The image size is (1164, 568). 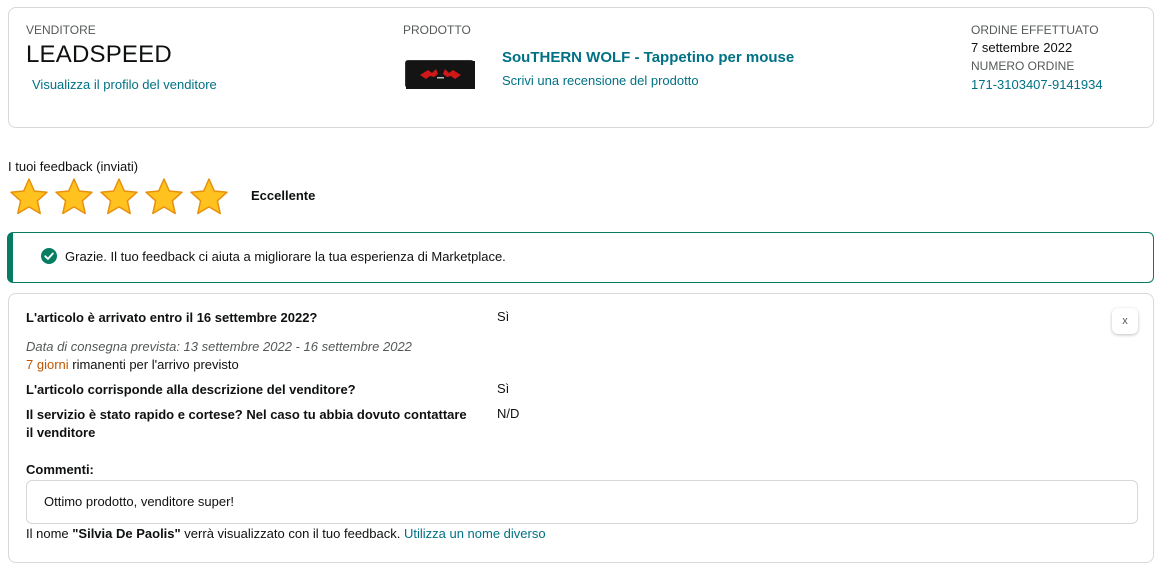 What do you see at coordinates (292, 533) in the screenshot?
I see `name-suffix: verrà visualizzato con il tuo feedback.` at bounding box center [292, 533].